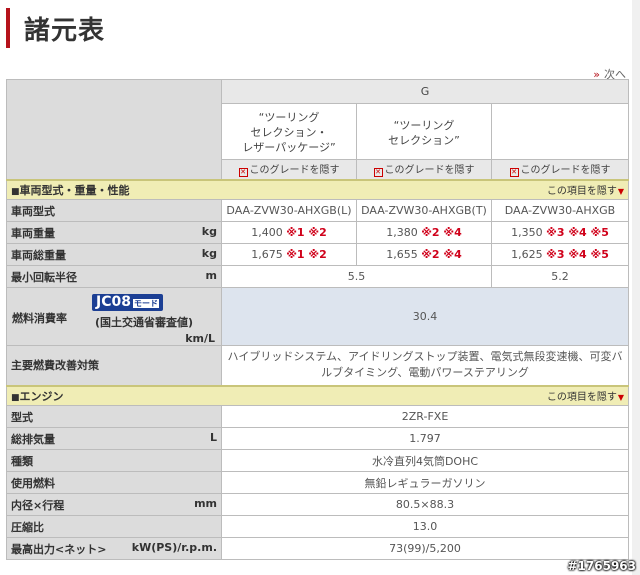  I want to click on table-row: 内径×行程 mm 80.5×88.3, so click(318, 504).